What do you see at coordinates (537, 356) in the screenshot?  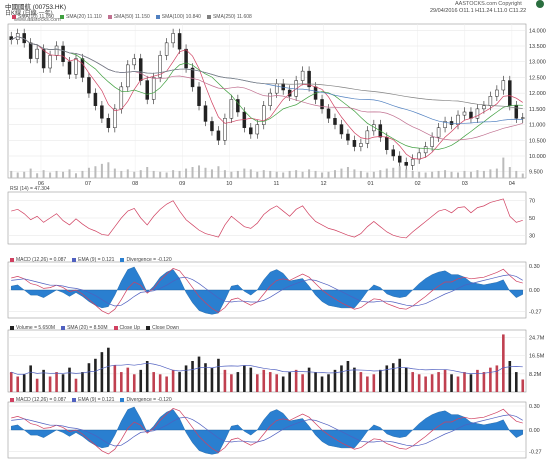 I see `y-tick-label: 16.5M` at bounding box center [537, 356].